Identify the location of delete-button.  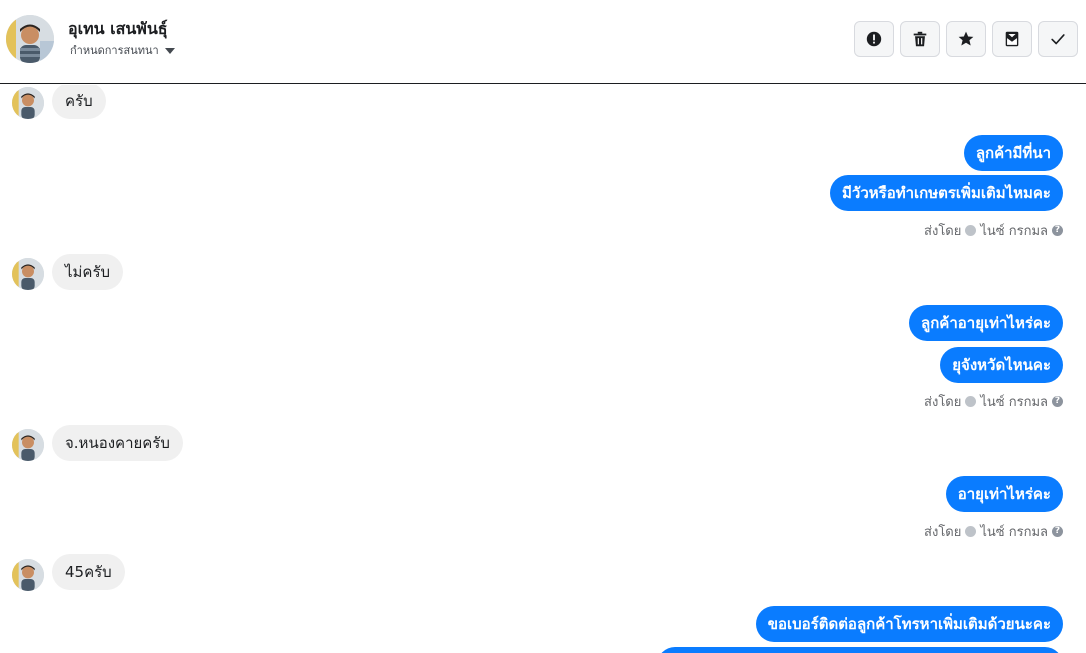
(920, 39).